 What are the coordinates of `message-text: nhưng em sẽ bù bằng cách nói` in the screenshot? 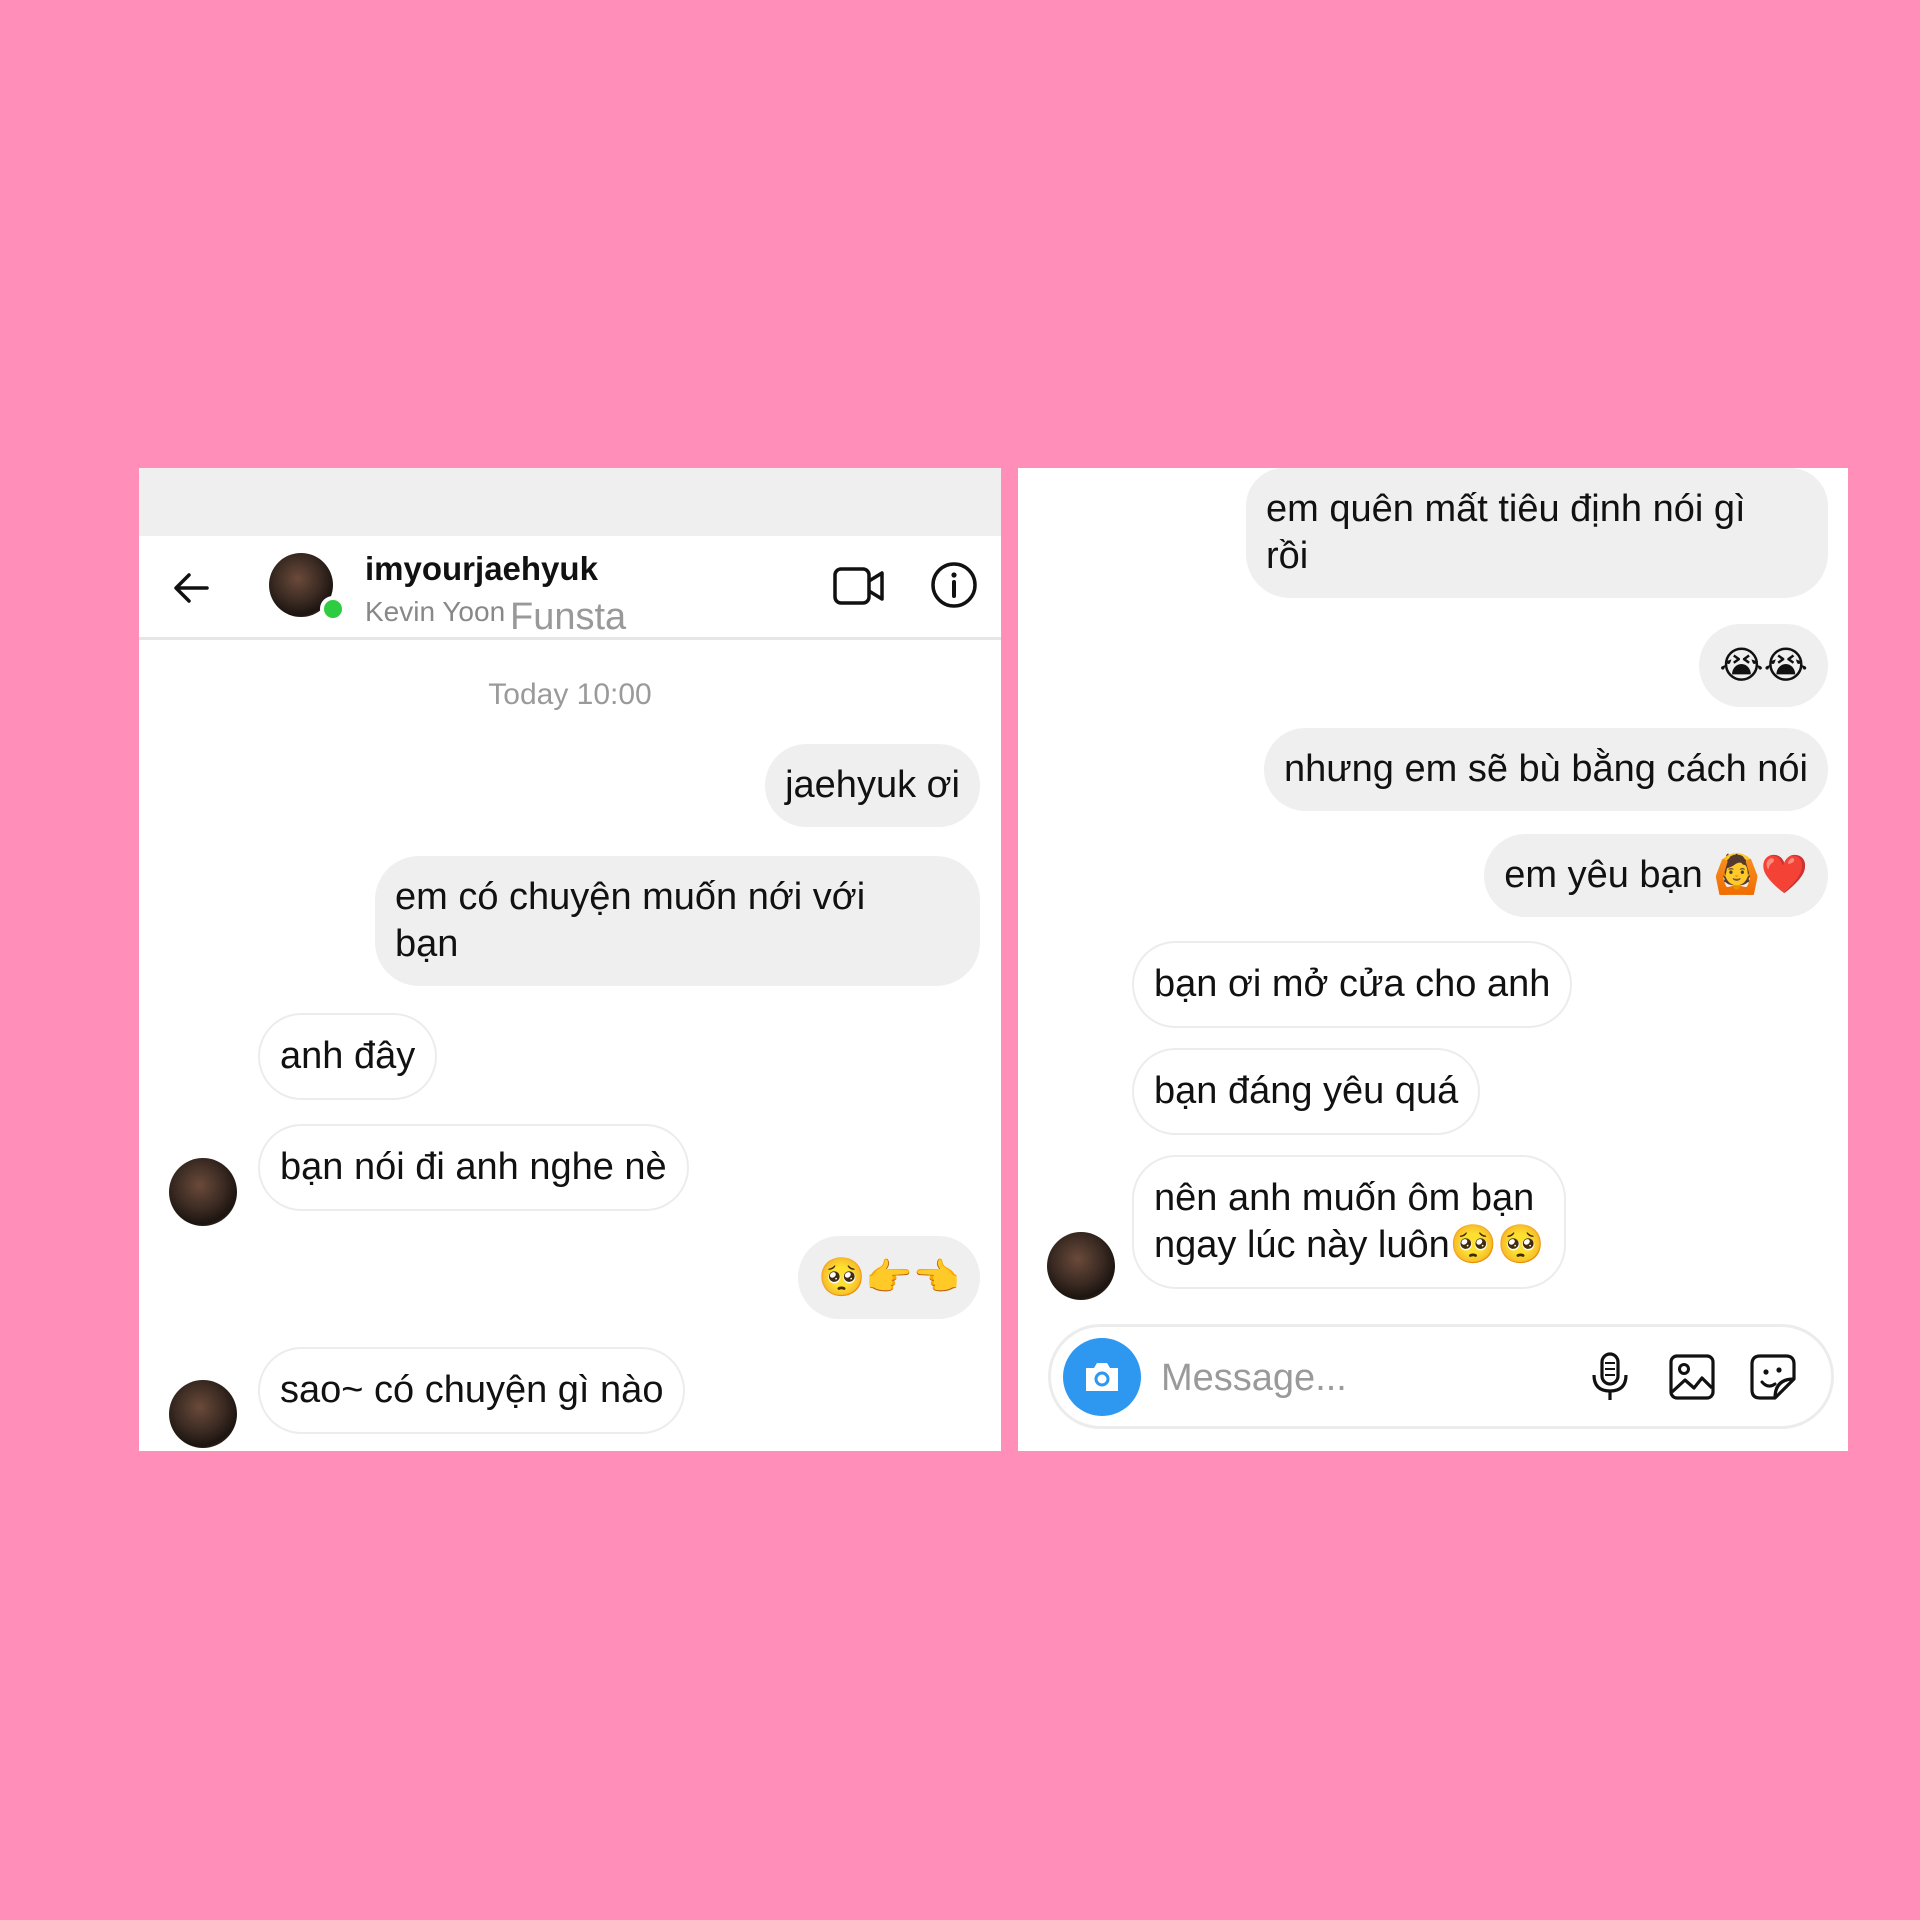 It's located at (1545, 769).